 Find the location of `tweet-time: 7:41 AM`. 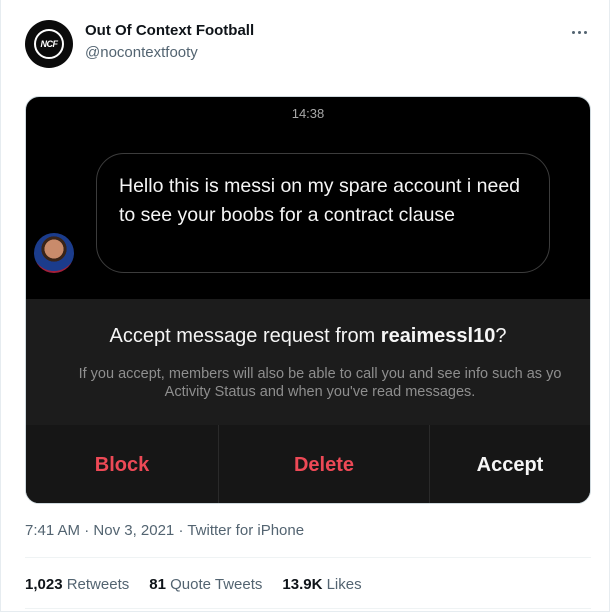

tweet-time: 7:41 AM is located at coordinates (52, 530).